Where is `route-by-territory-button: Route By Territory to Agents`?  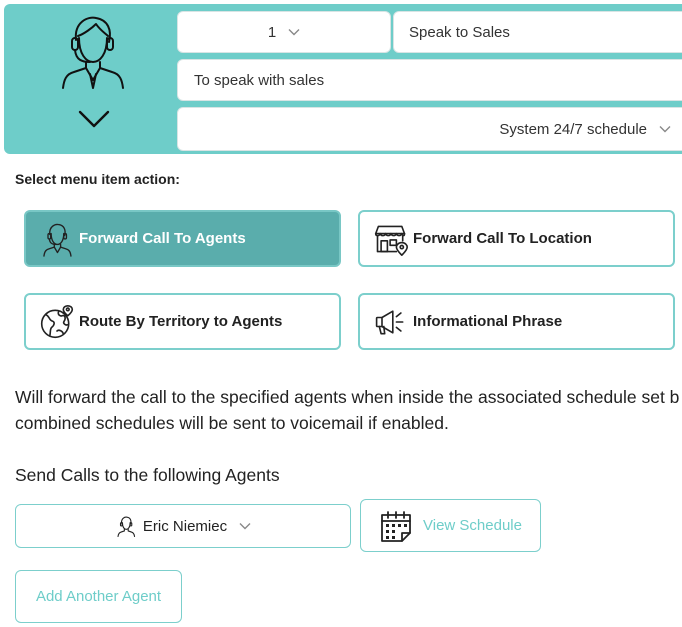
route-by-territory-button: Route By Territory to Agents is located at coordinates (182, 321).